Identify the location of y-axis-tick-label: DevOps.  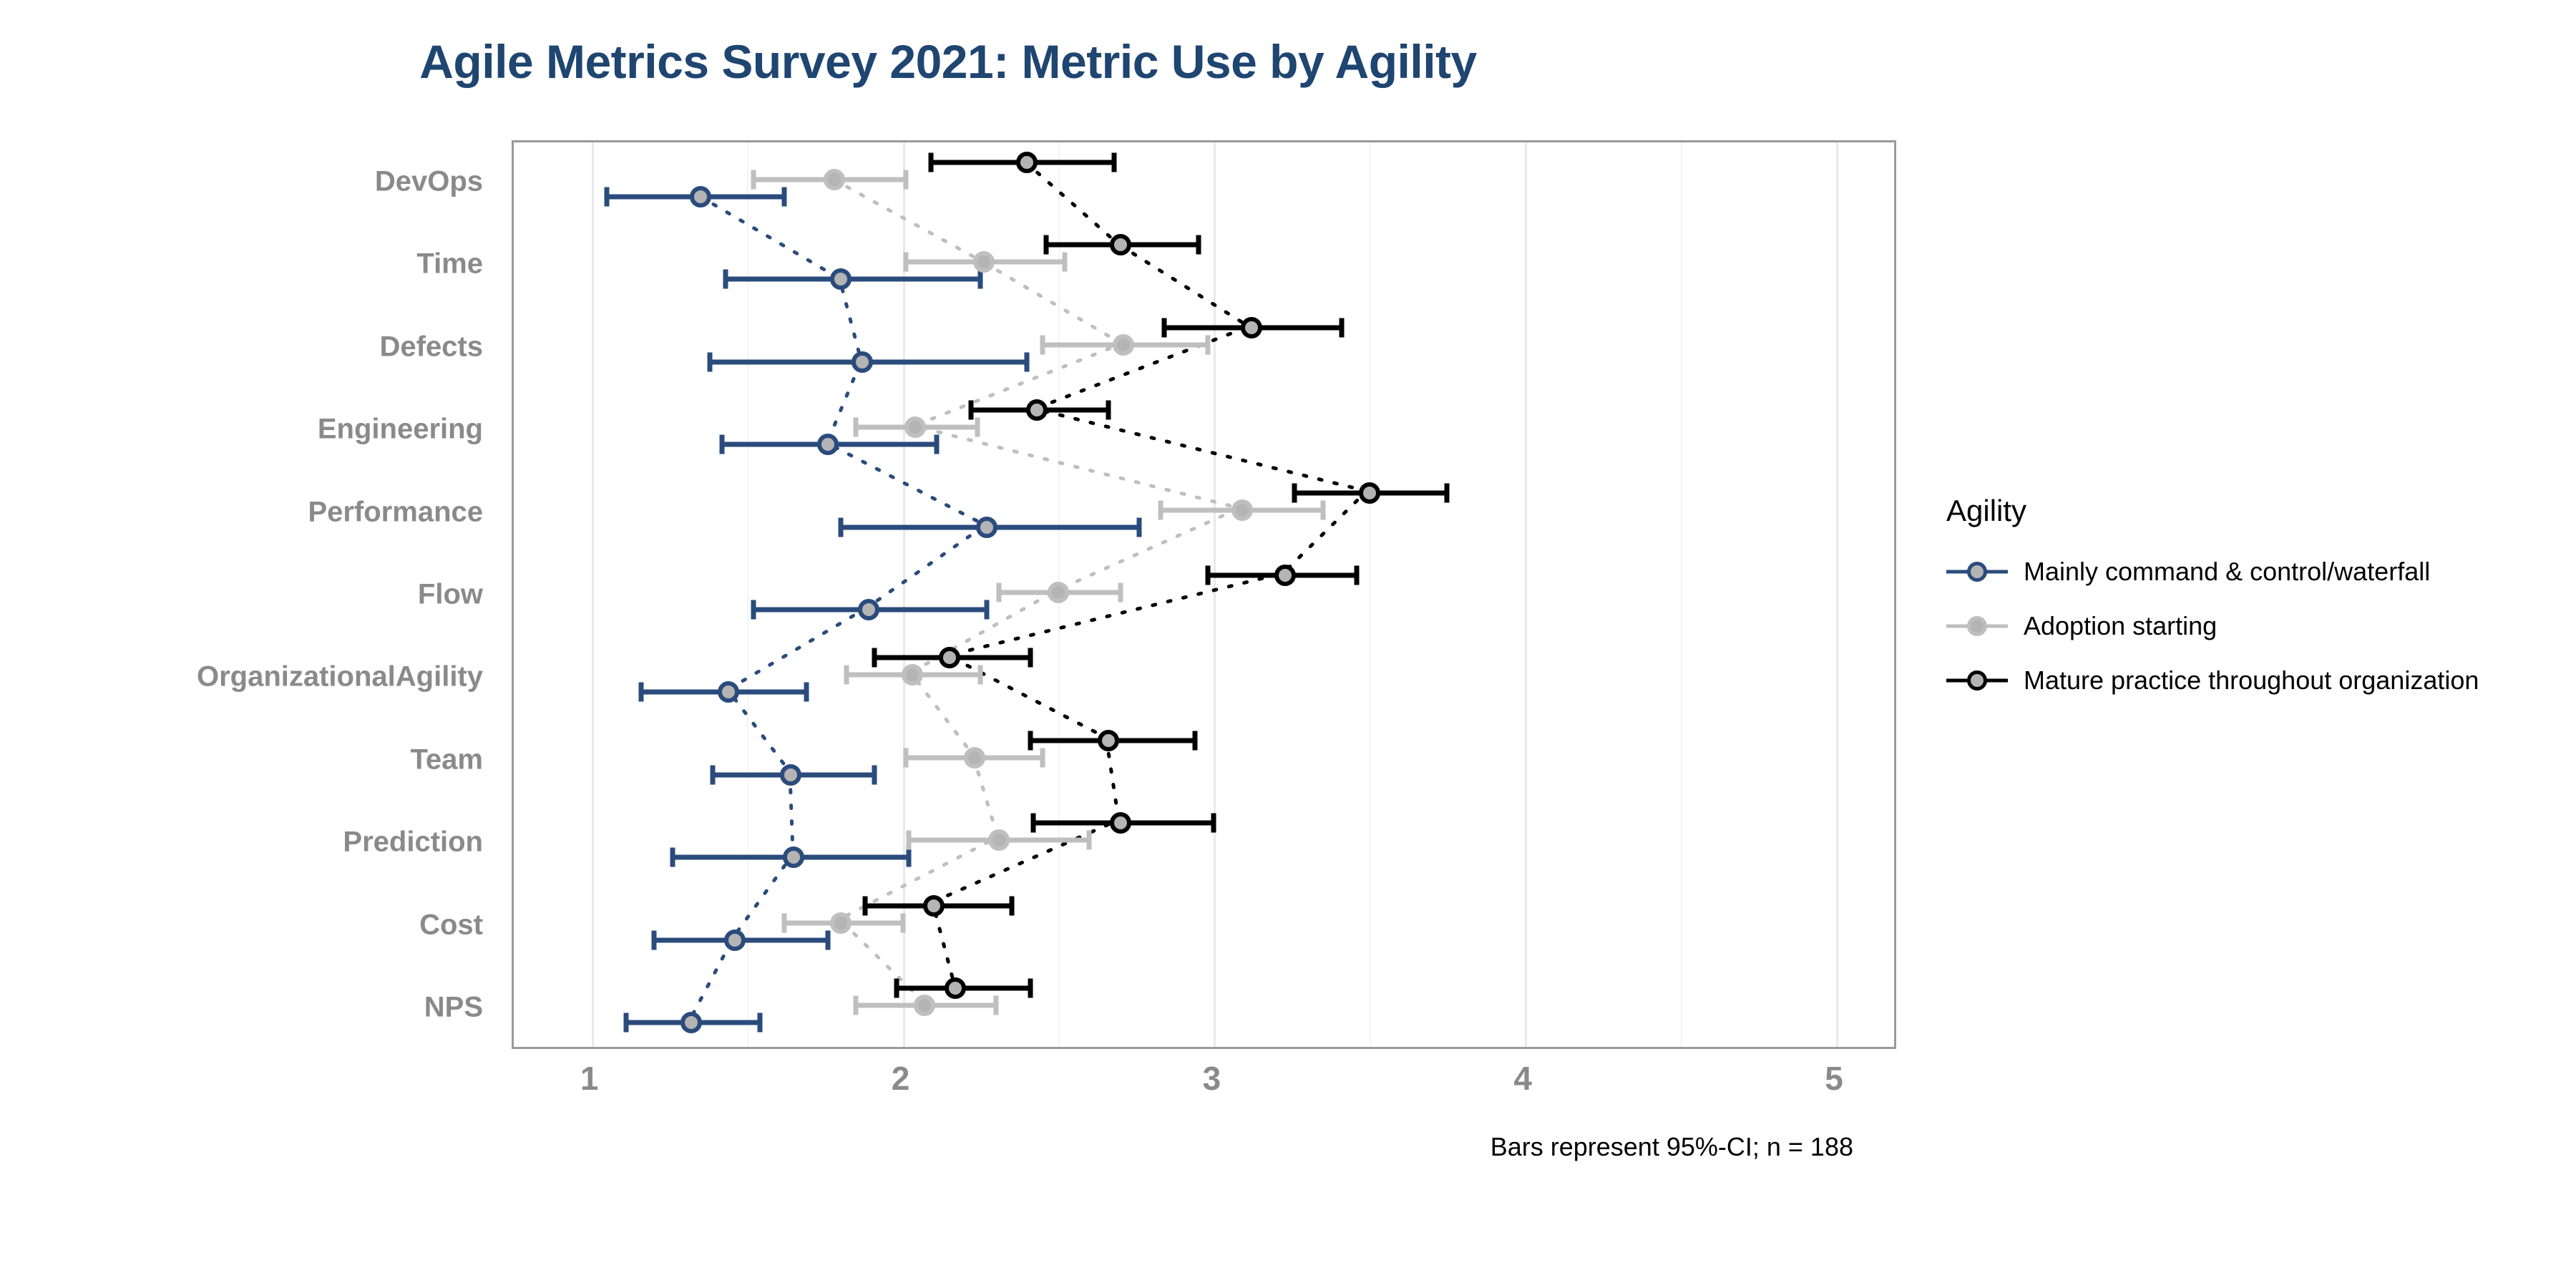
(428, 181).